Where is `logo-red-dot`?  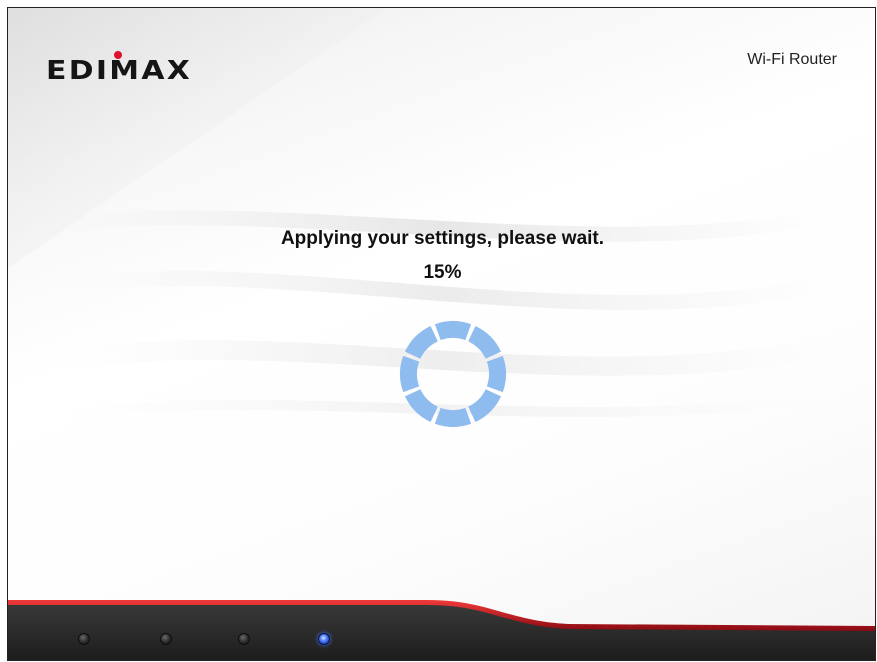 logo-red-dot is located at coordinates (118, 55).